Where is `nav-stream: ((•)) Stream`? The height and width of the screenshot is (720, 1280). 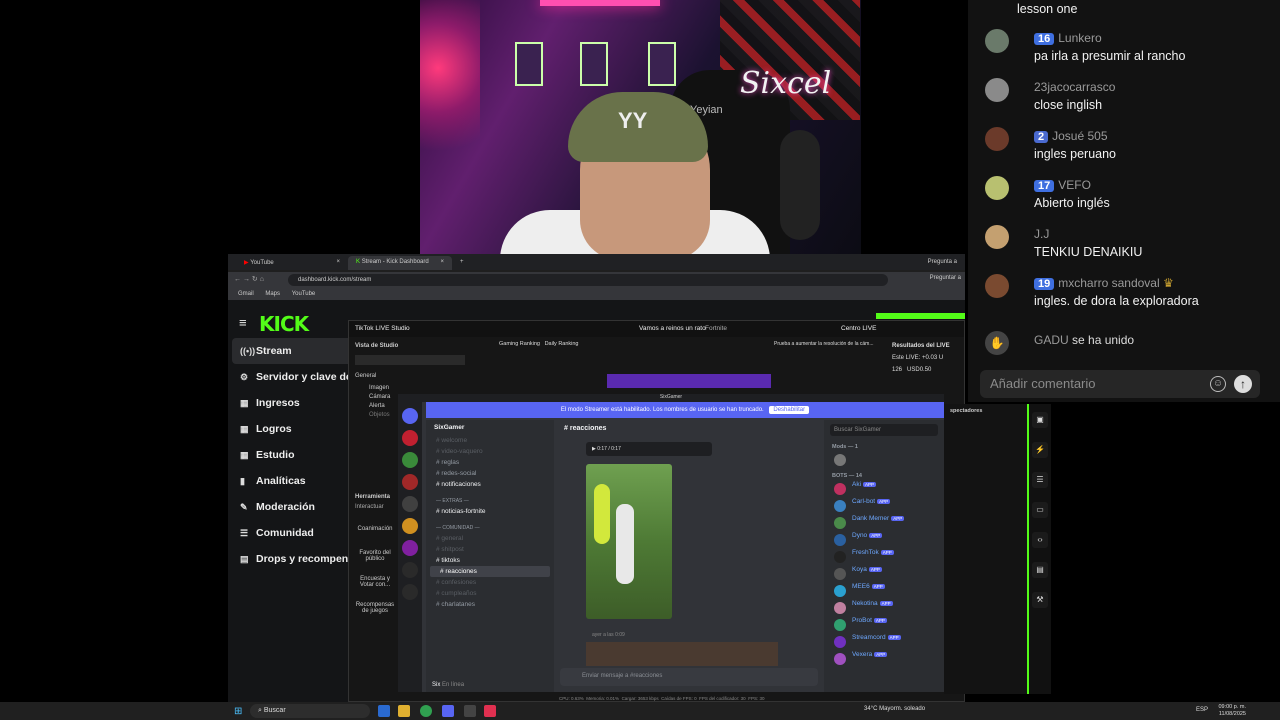 nav-stream: ((•)) Stream is located at coordinates (293, 351).